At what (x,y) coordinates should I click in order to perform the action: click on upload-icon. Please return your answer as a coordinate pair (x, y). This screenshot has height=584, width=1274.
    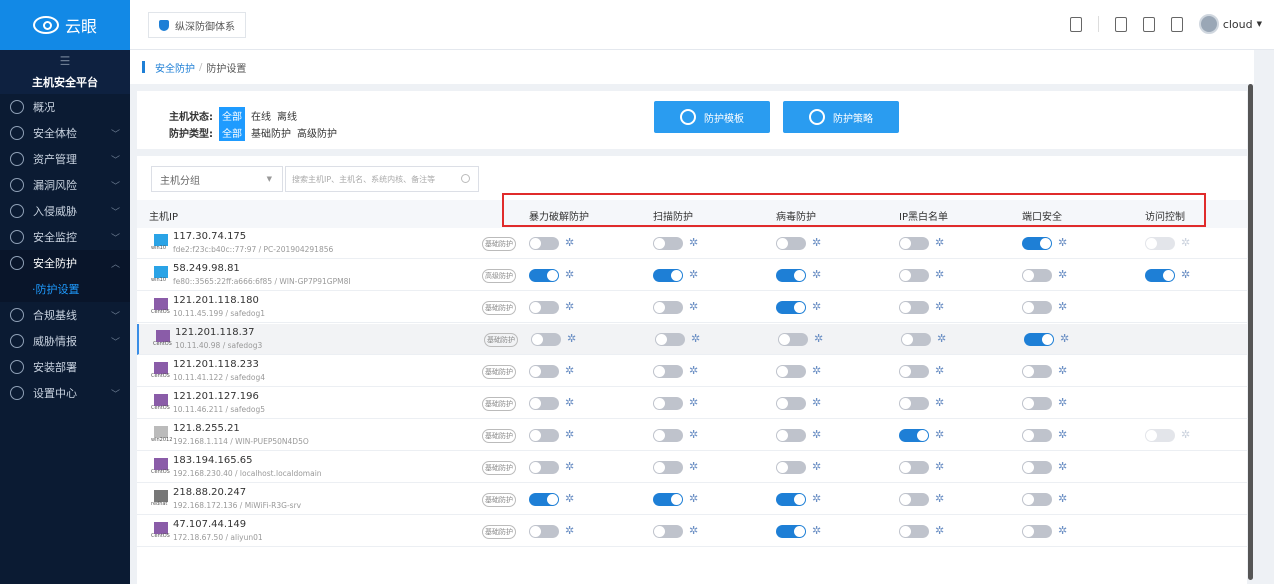
    Looking at the image, I should click on (1176, 24).